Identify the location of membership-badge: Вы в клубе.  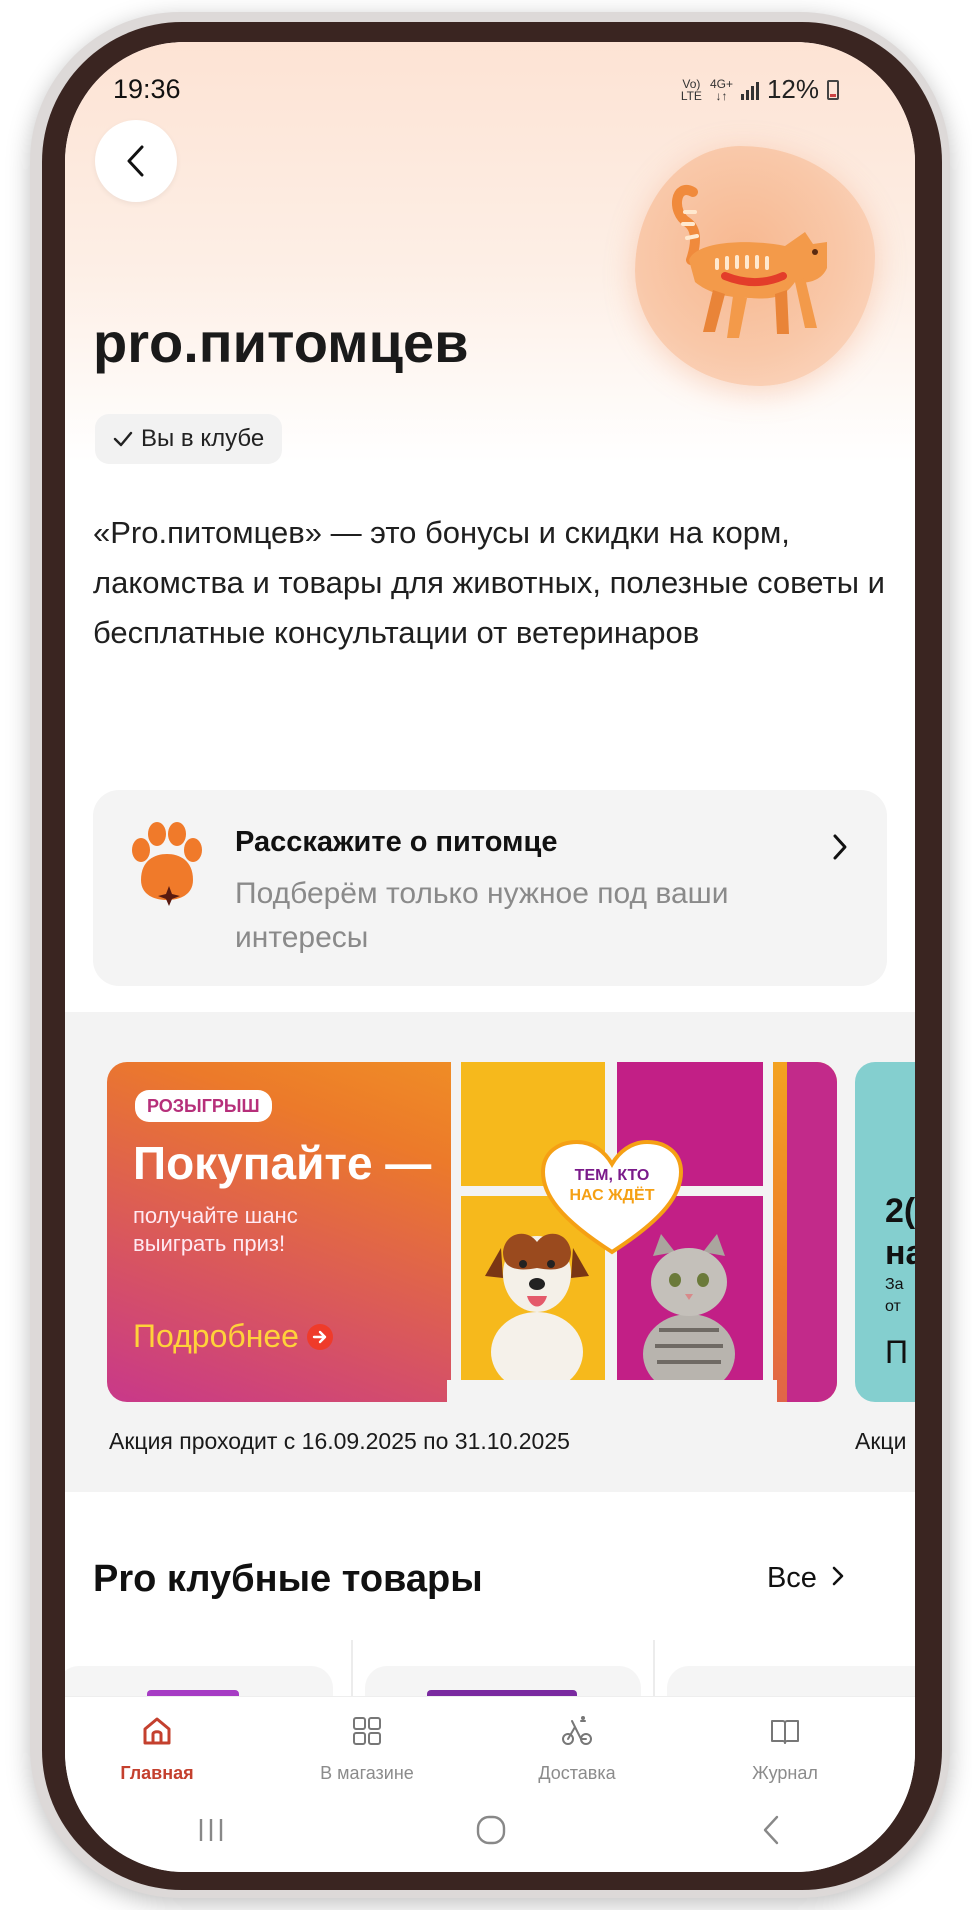
(189, 439).